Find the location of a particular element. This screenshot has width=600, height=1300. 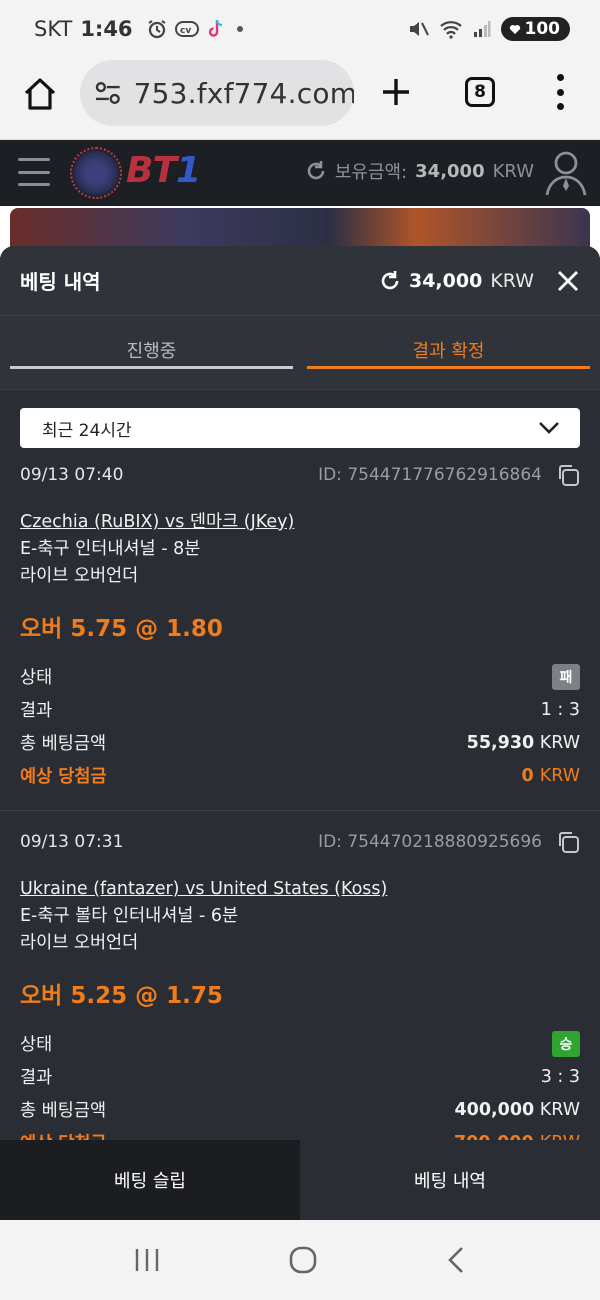

bottom-tab-bar: 베팅 슬립 베팅 내역 is located at coordinates (300, 1180).